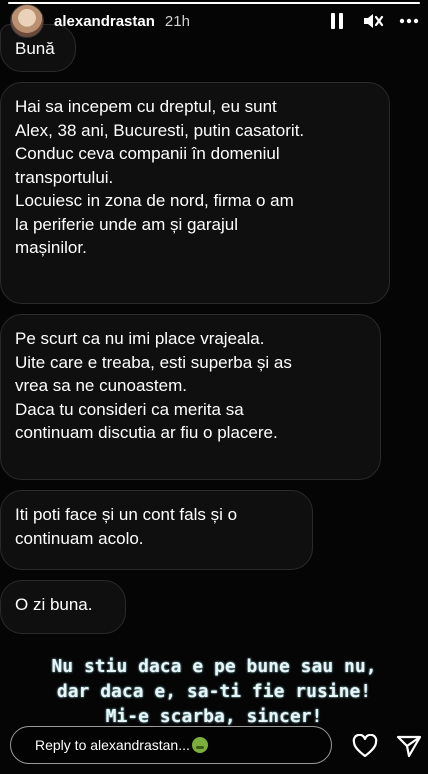 The image size is (428, 774). I want to click on message-line: la periferie unde am și garajul, so click(127, 224).